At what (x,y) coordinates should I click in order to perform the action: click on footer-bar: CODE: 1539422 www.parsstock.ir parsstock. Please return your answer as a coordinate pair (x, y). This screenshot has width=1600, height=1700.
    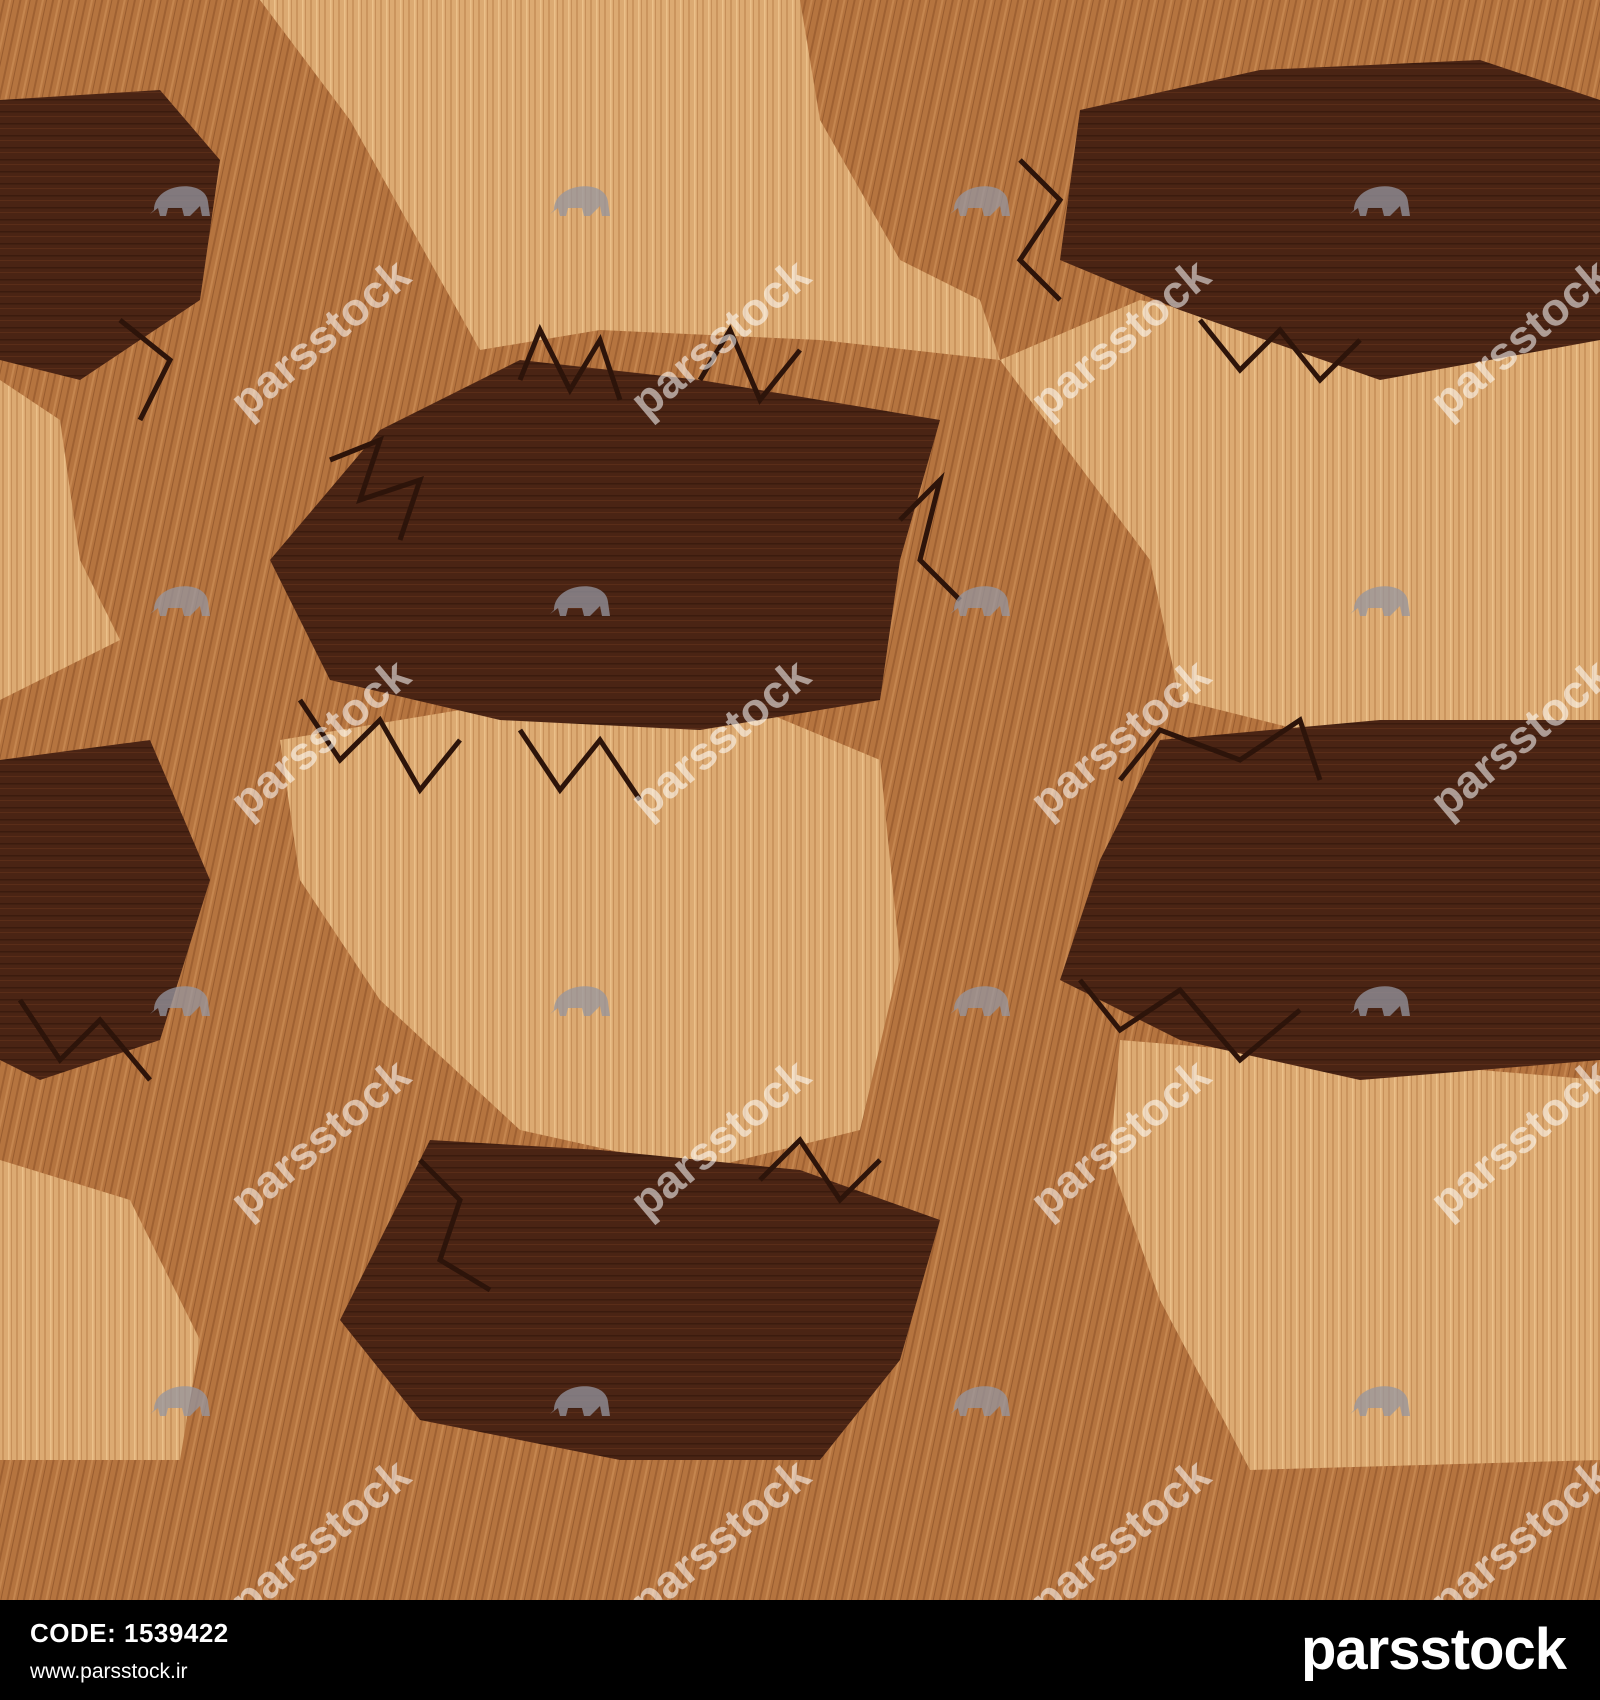
    Looking at the image, I should click on (800, 1650).